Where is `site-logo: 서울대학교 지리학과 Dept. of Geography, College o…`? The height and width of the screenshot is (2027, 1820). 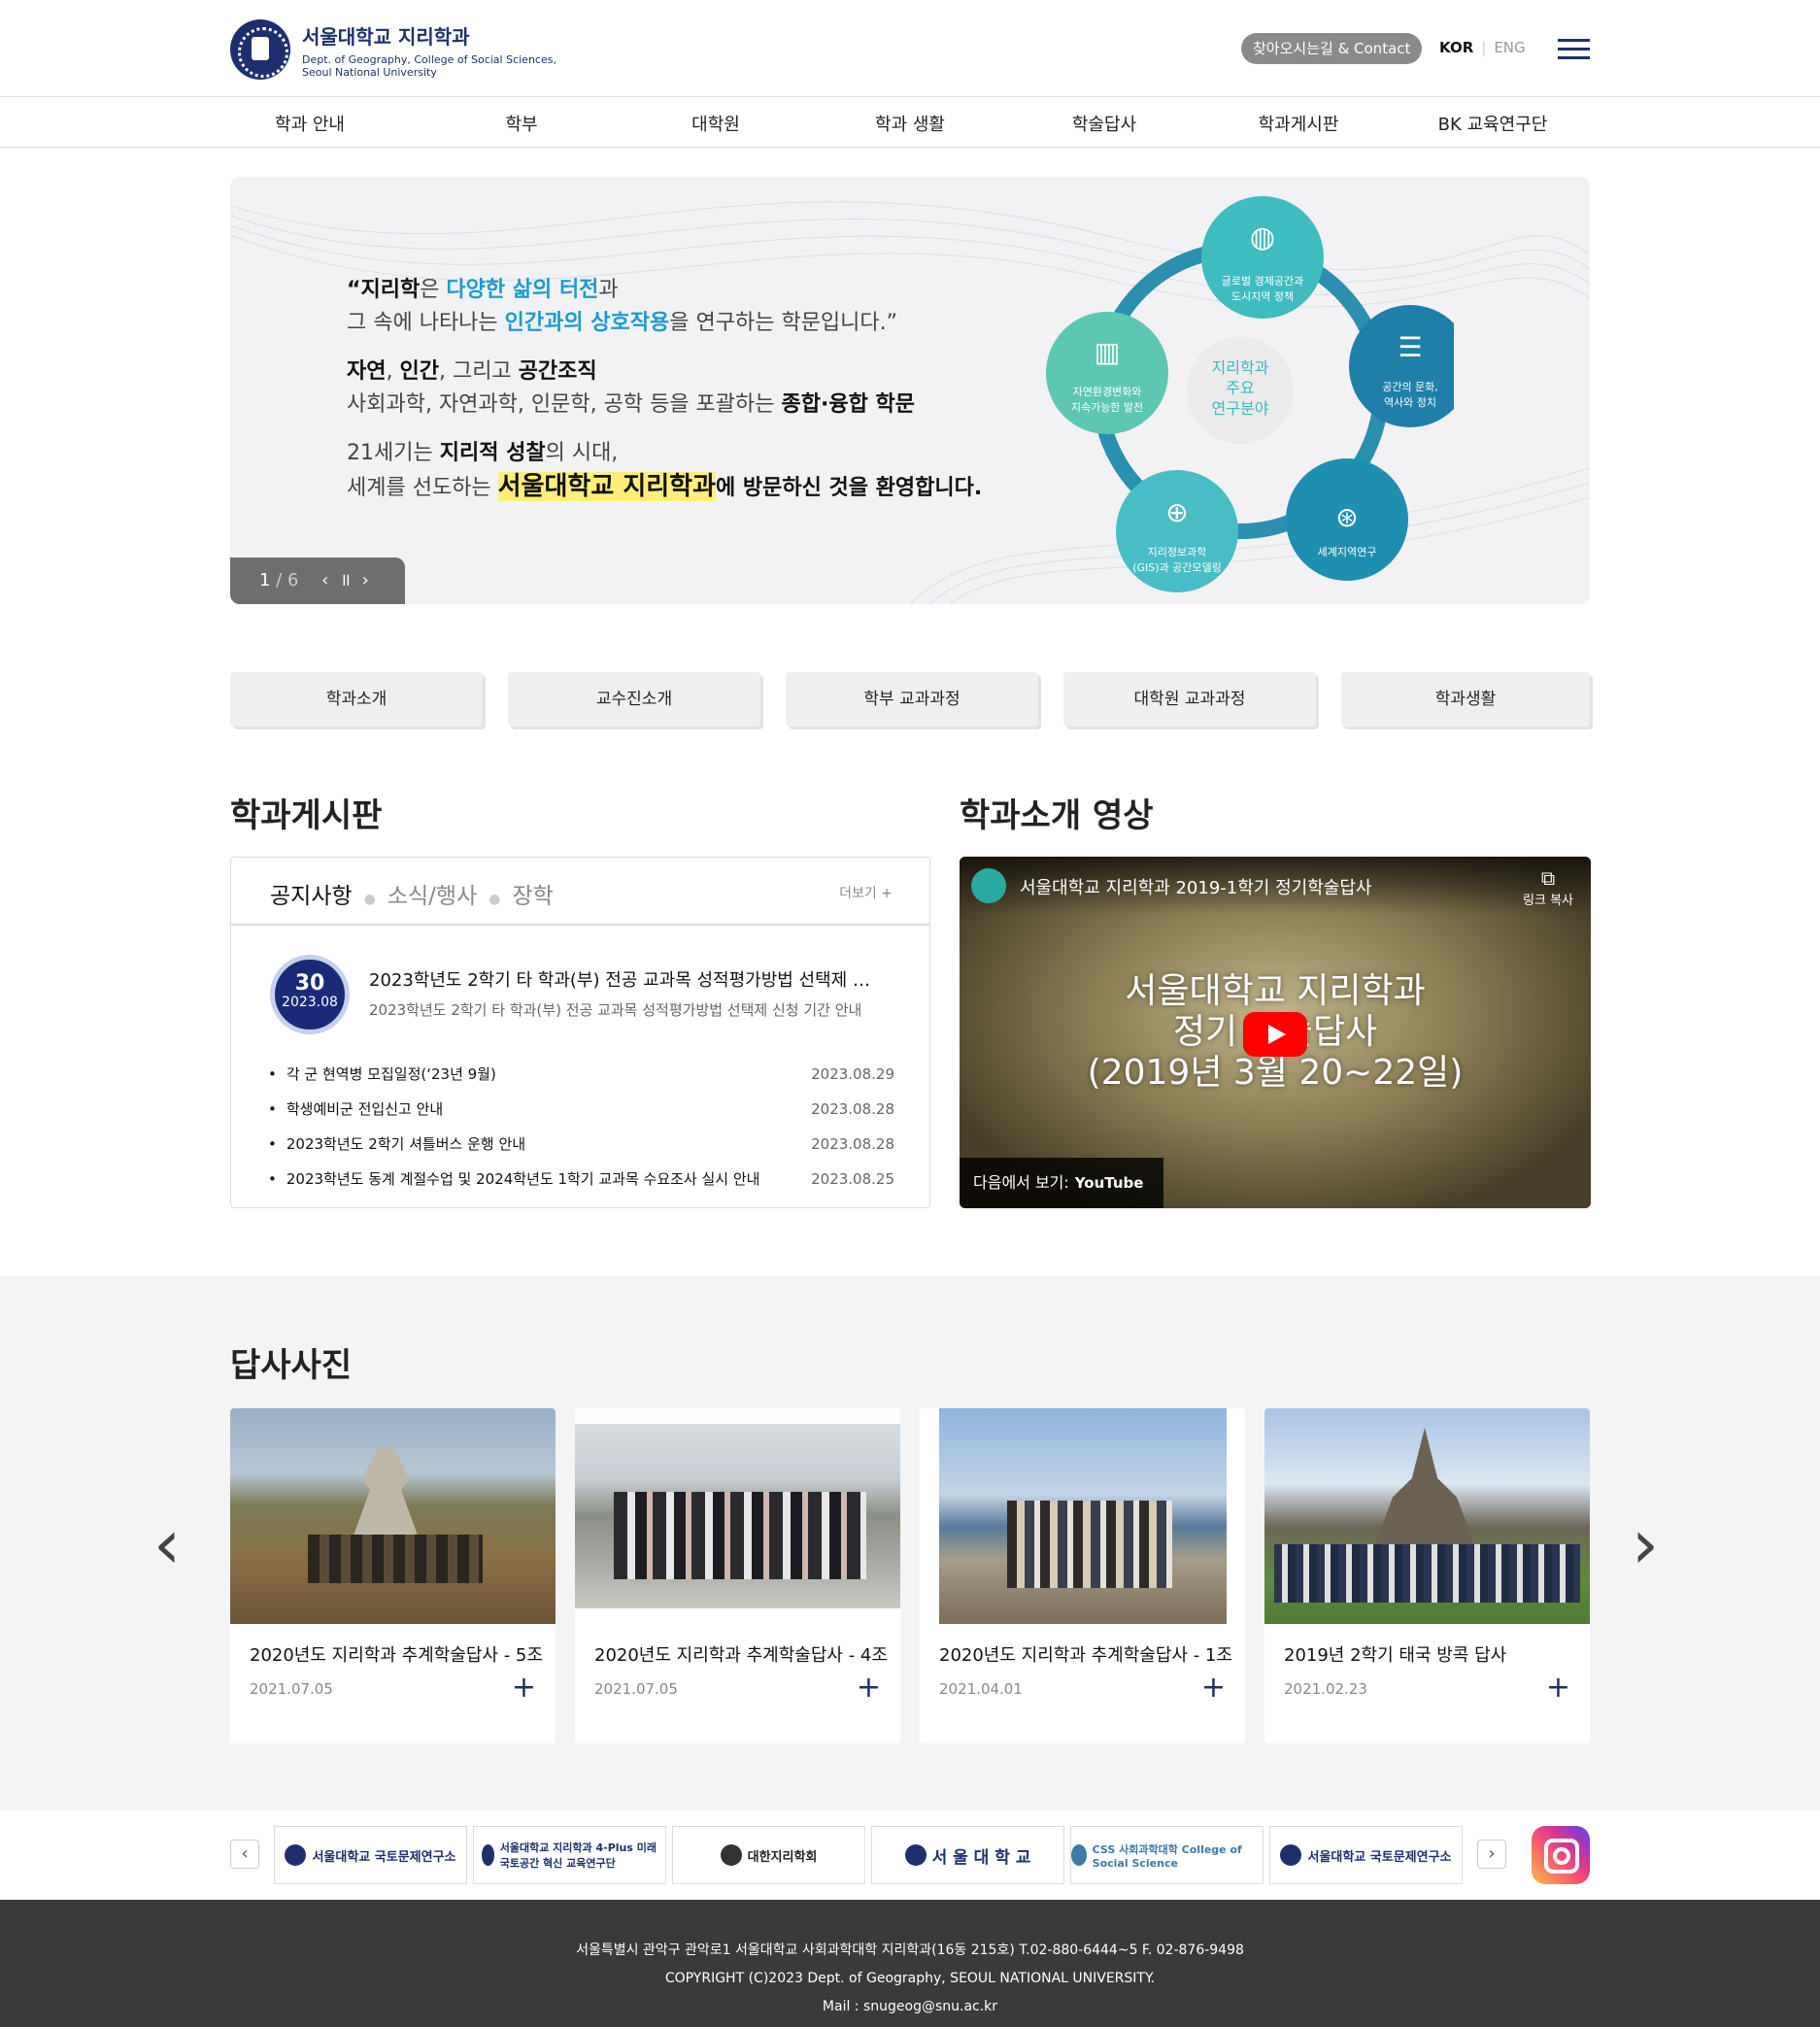 site-logo: 서울대학교 지리학과 Dept. of Geography, College o… is located at coordinates (393, 49).